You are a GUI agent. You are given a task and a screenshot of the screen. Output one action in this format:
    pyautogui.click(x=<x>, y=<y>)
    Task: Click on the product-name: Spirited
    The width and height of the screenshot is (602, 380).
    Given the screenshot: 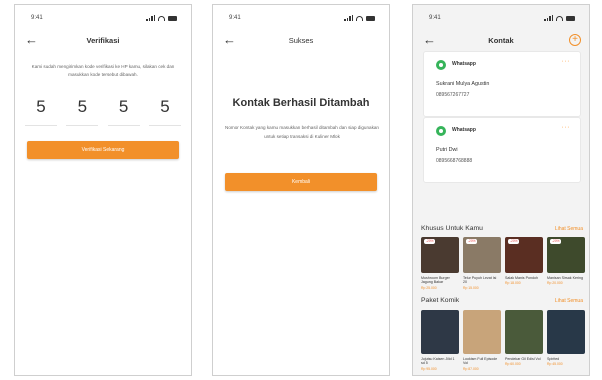 What is the action you would take?
    pyautogui.click(x=553, y=359)
    